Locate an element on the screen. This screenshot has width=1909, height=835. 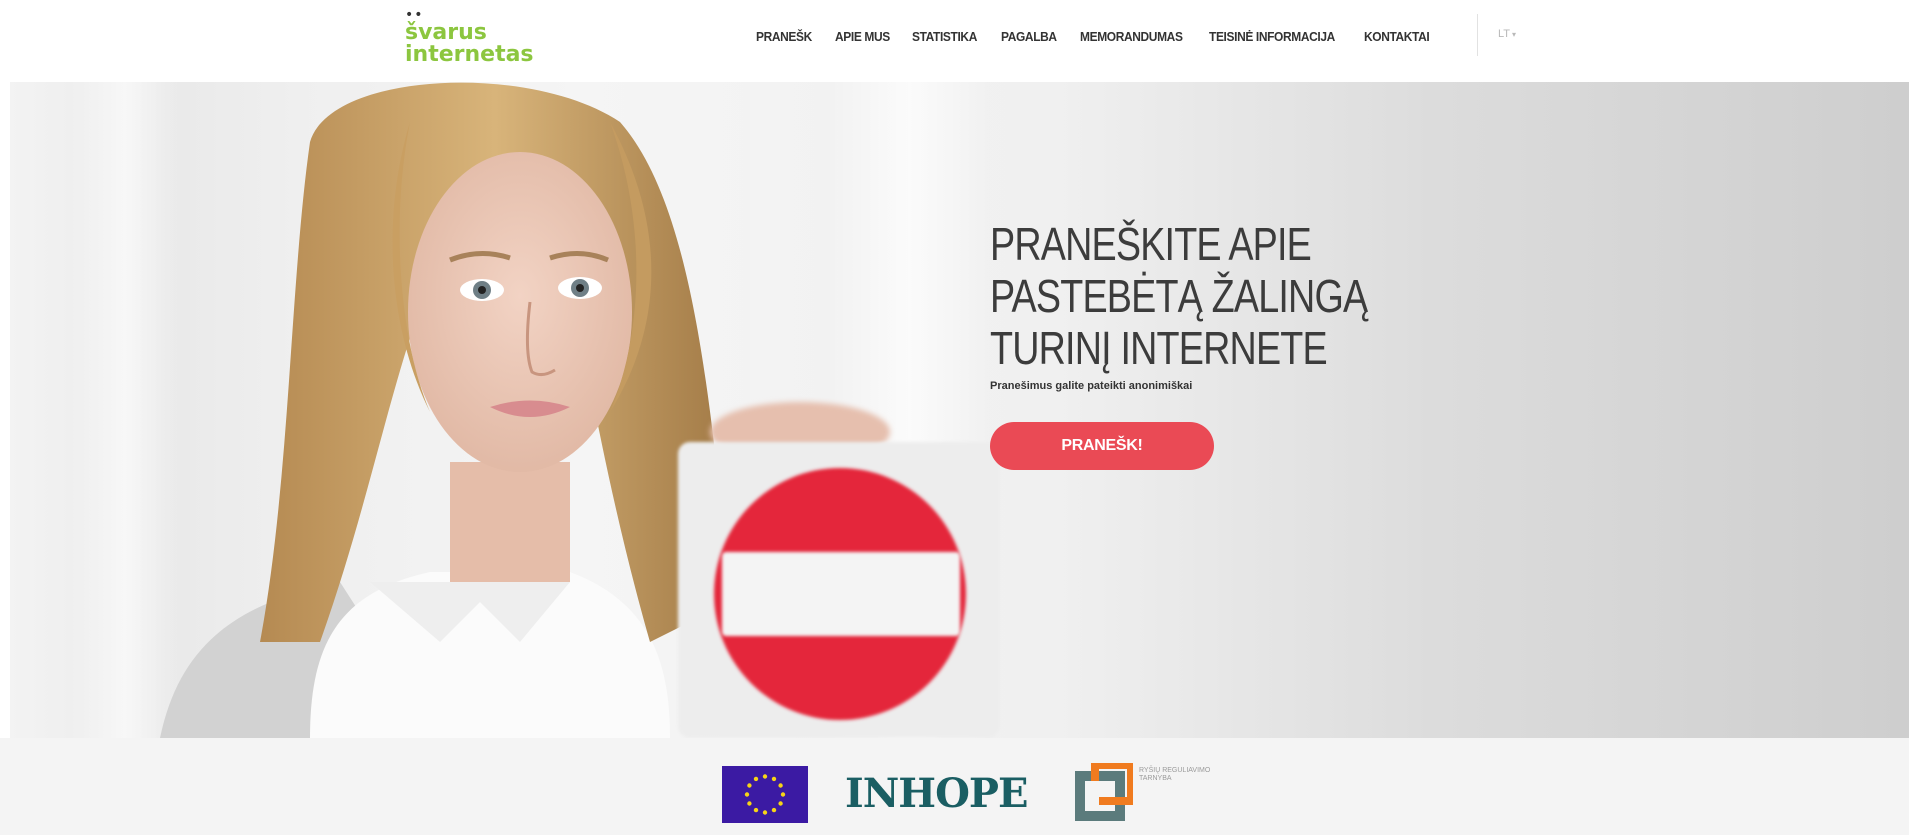
hero-subtitle: Pranešimus galite pateikti anonimiškai is located at coordinates (1091, 386).